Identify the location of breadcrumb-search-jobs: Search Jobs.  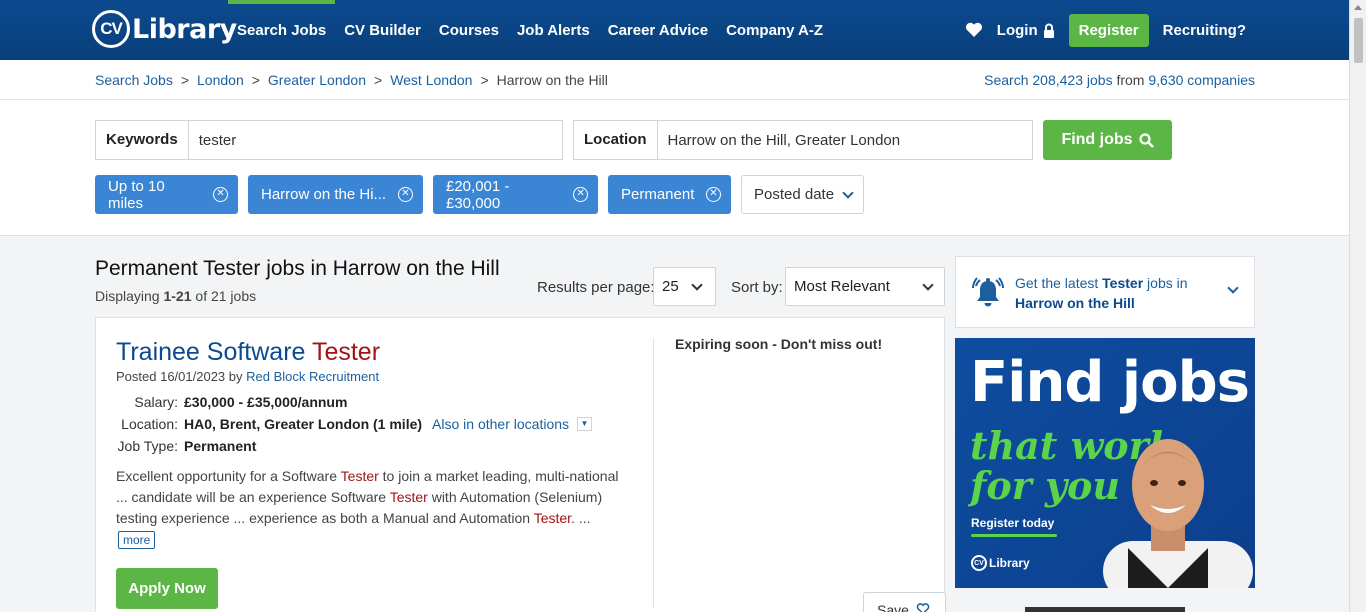
(134, 80).